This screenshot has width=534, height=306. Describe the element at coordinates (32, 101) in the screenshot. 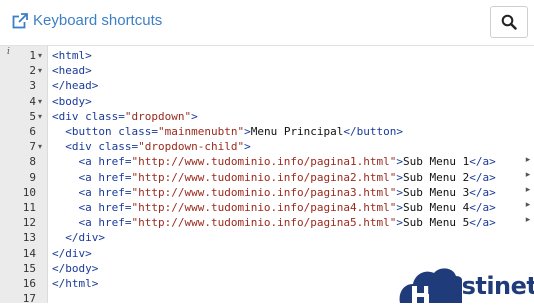

I see `line-number: 4` at that location.